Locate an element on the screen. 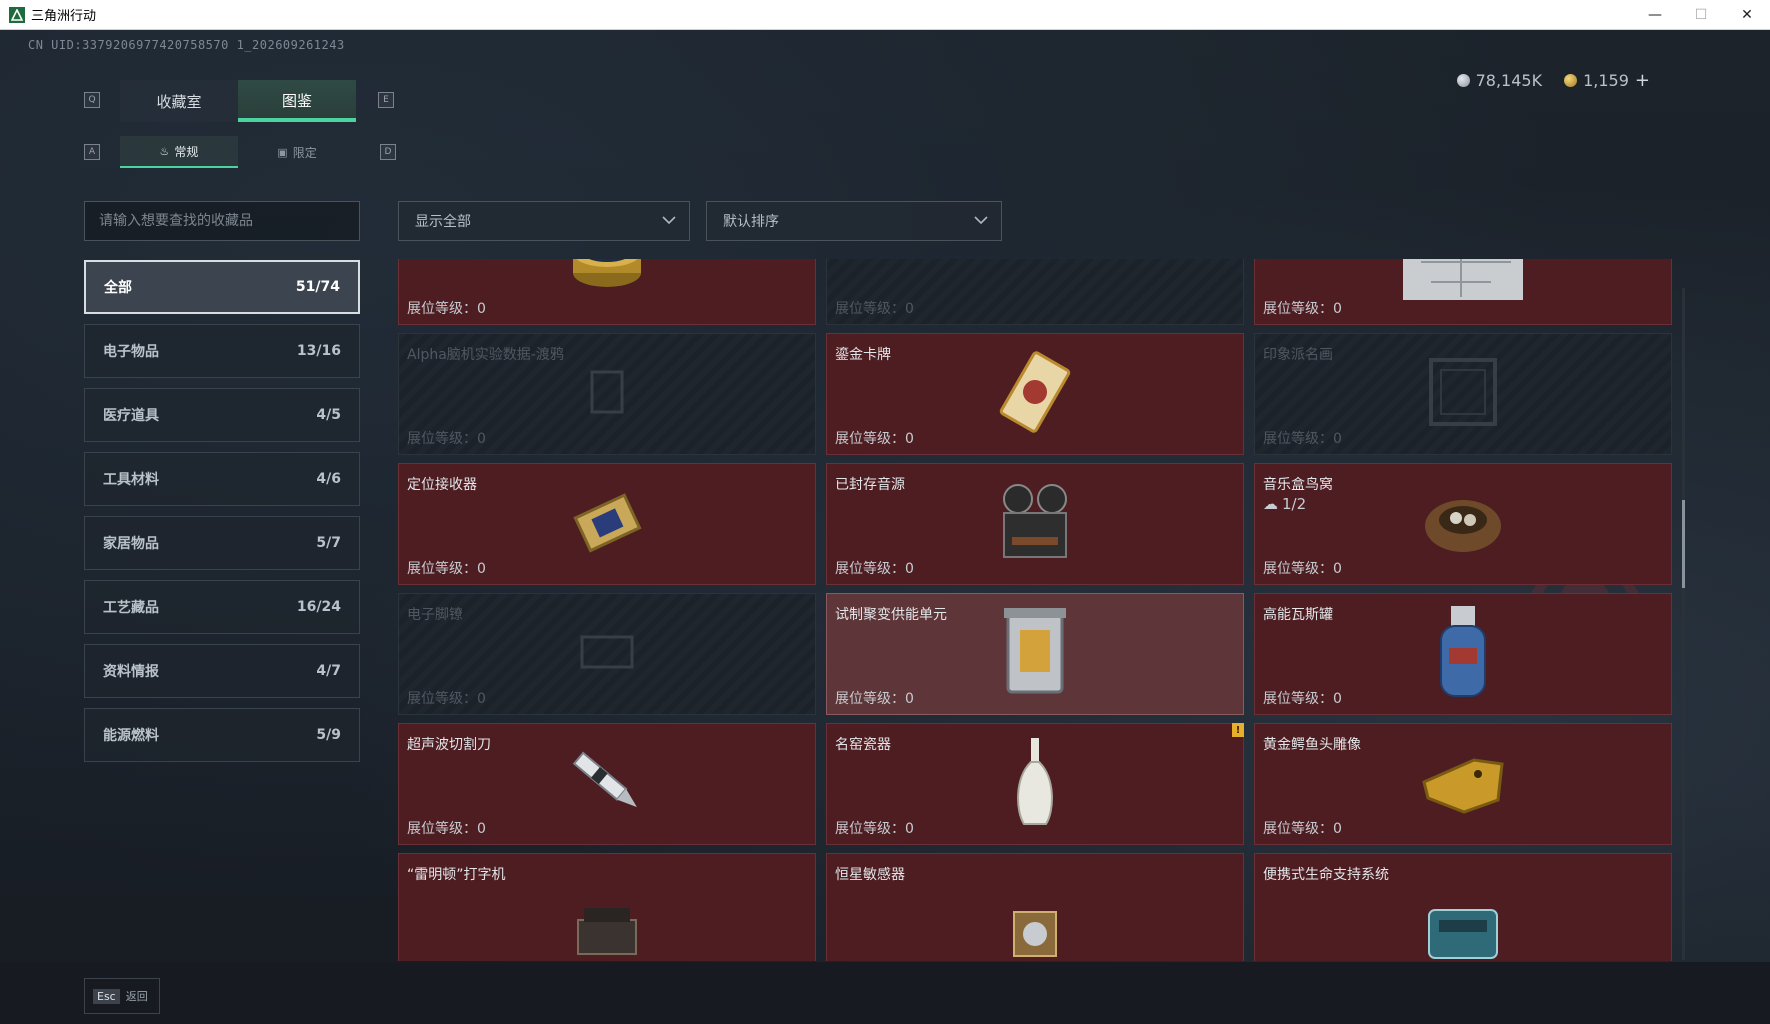  key-hint-e: E is located at coordinates (386, 100).